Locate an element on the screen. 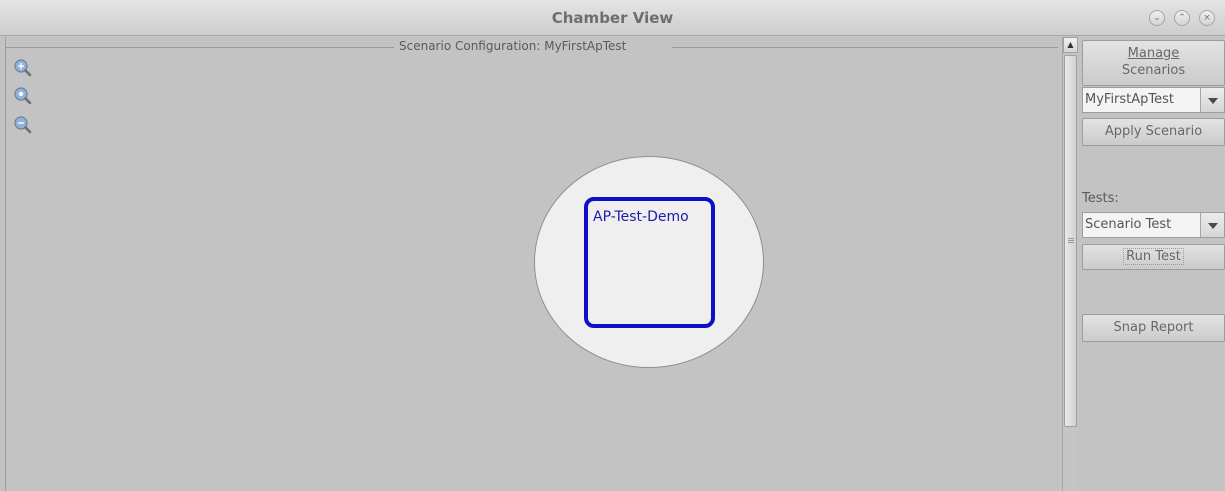 The height and width of the screenshot is (491, 1225). device-node: AP-Test-Demo is located at coordinates (649, 262).